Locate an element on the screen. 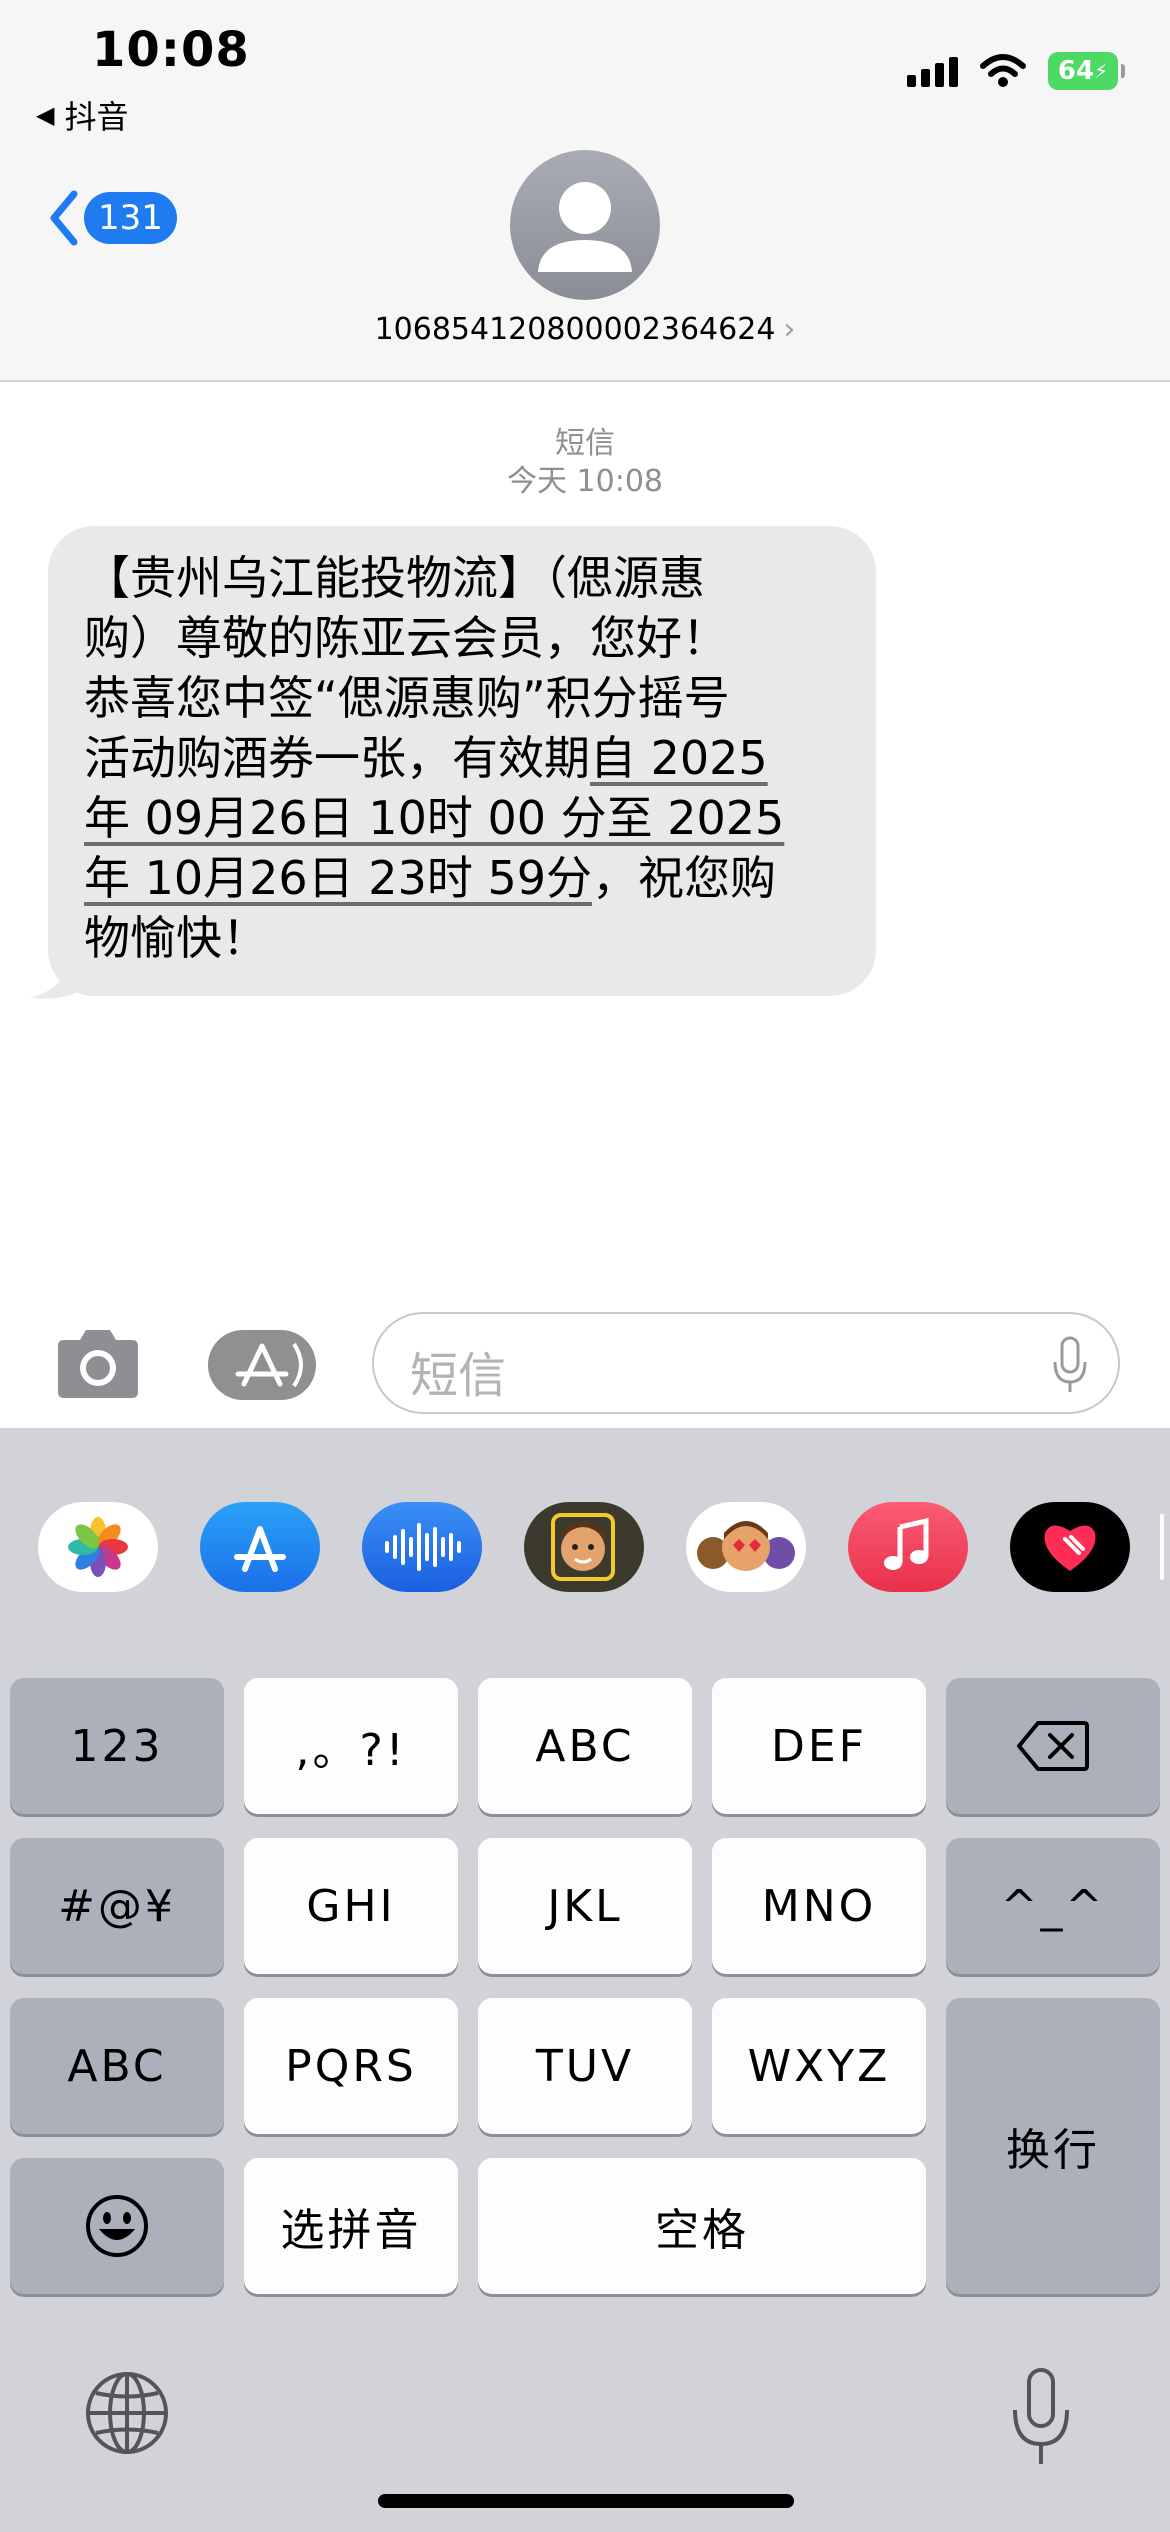  message-segment: ，祝您购 is located at coordinates (684, 878).